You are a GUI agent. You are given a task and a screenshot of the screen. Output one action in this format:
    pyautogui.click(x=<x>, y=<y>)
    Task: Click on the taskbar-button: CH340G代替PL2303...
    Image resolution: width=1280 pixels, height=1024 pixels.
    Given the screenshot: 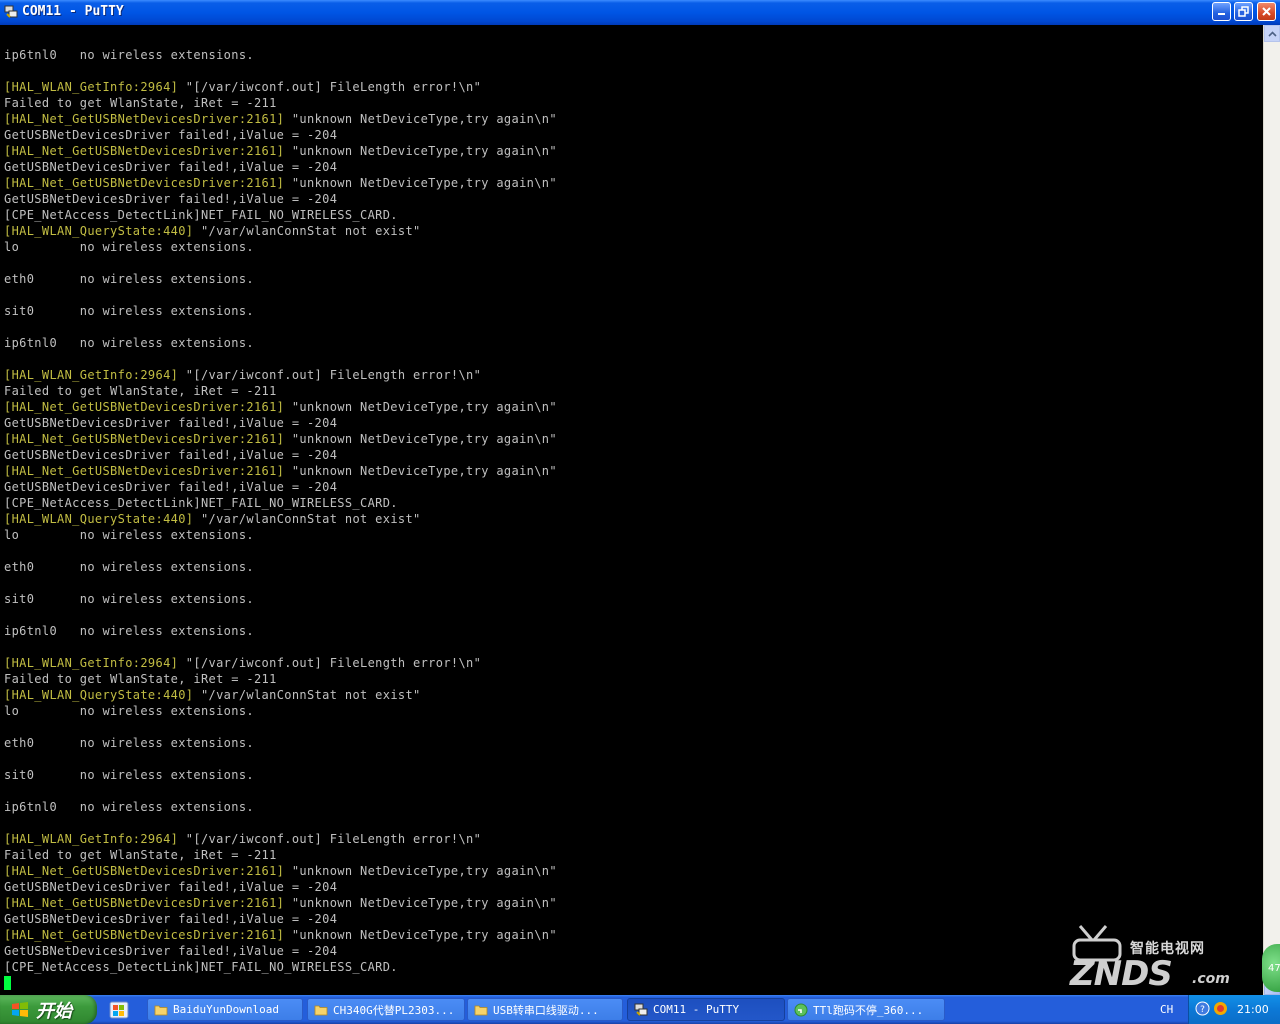 What is the action you would take?
    pyautogui.click(x=386, y=1009)
    